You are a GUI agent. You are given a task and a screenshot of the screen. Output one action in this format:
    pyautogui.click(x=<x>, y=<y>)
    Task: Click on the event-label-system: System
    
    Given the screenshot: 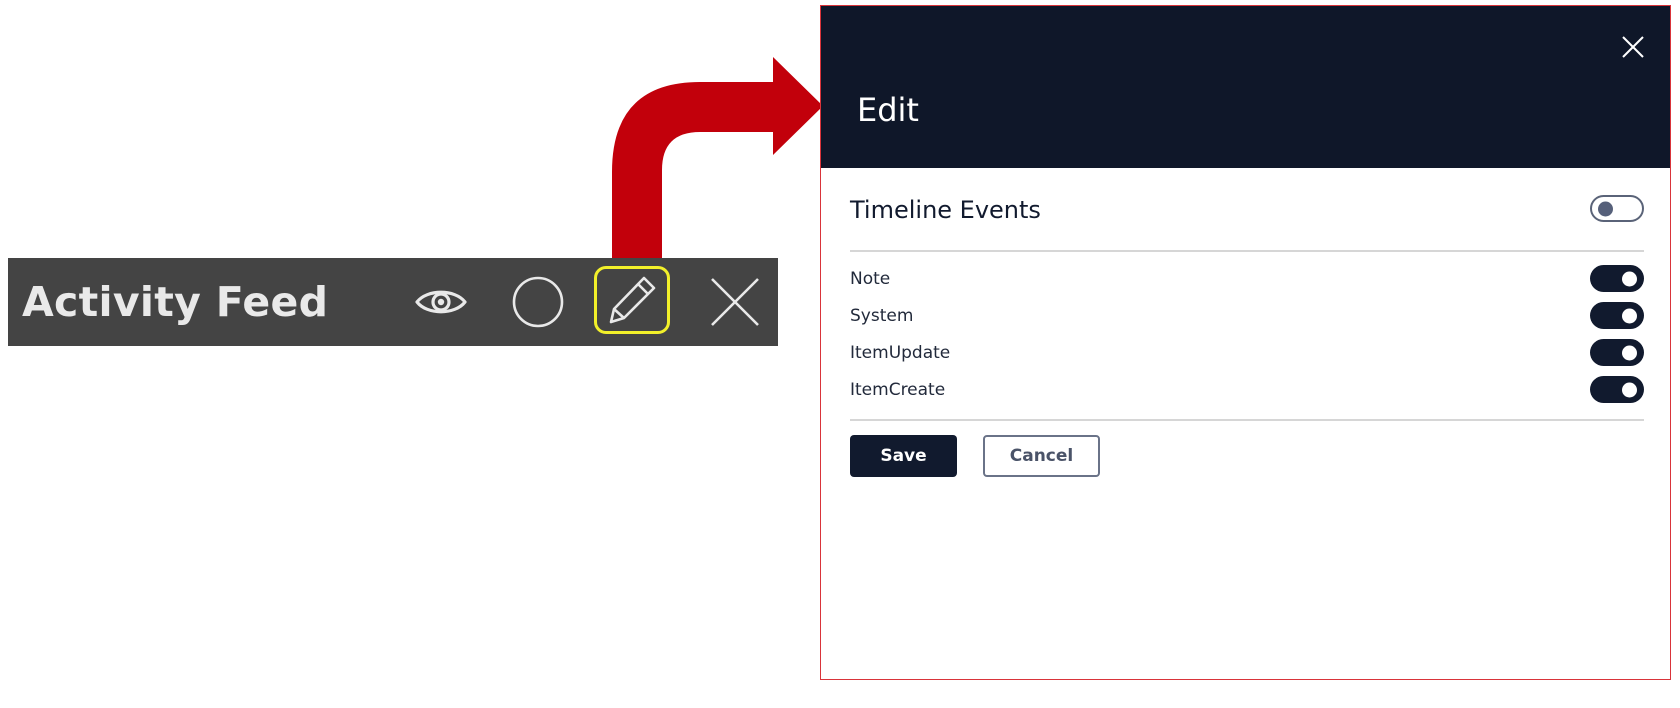 What is the action you would take?
    pyautogui.click(x=882, y=316)
    